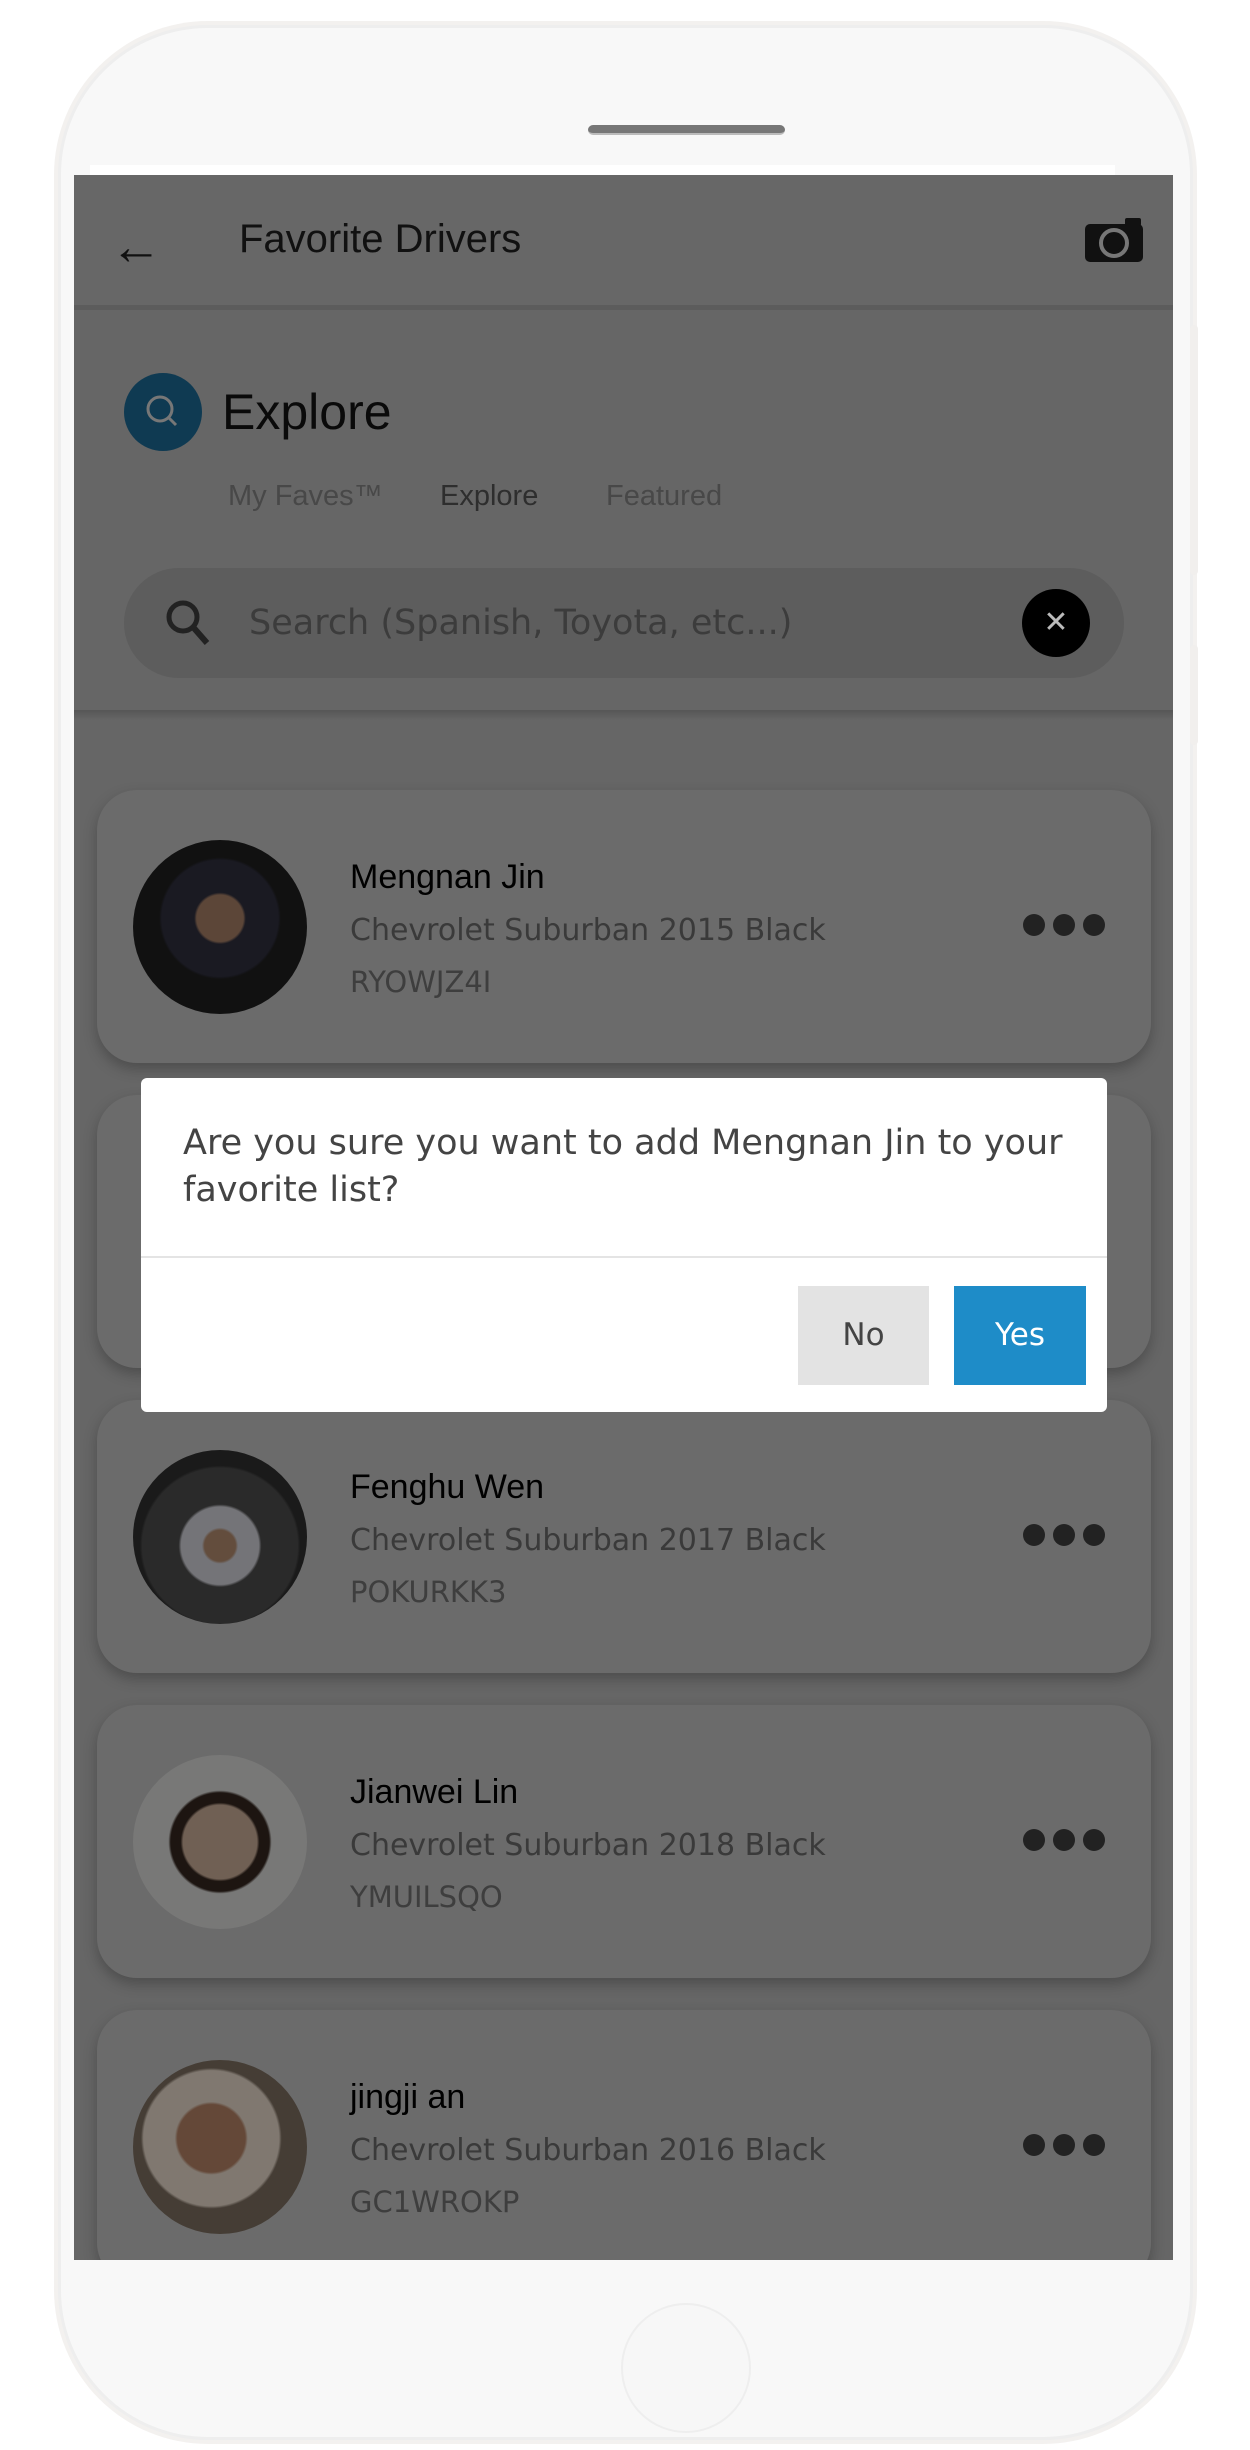  I want to click on divider, so click(623, 715).